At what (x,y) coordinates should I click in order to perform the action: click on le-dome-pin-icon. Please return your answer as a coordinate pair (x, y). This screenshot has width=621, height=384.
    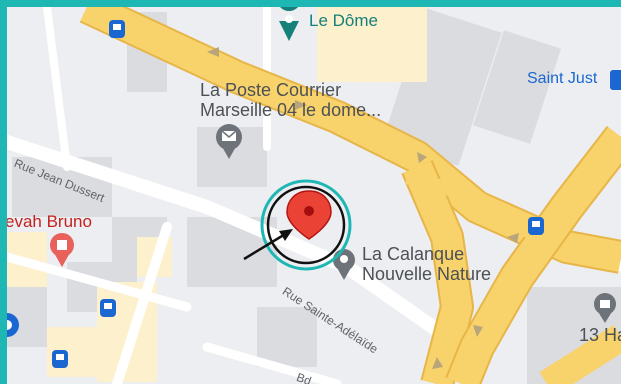
    Looking at the image, I should click on (289, 24).